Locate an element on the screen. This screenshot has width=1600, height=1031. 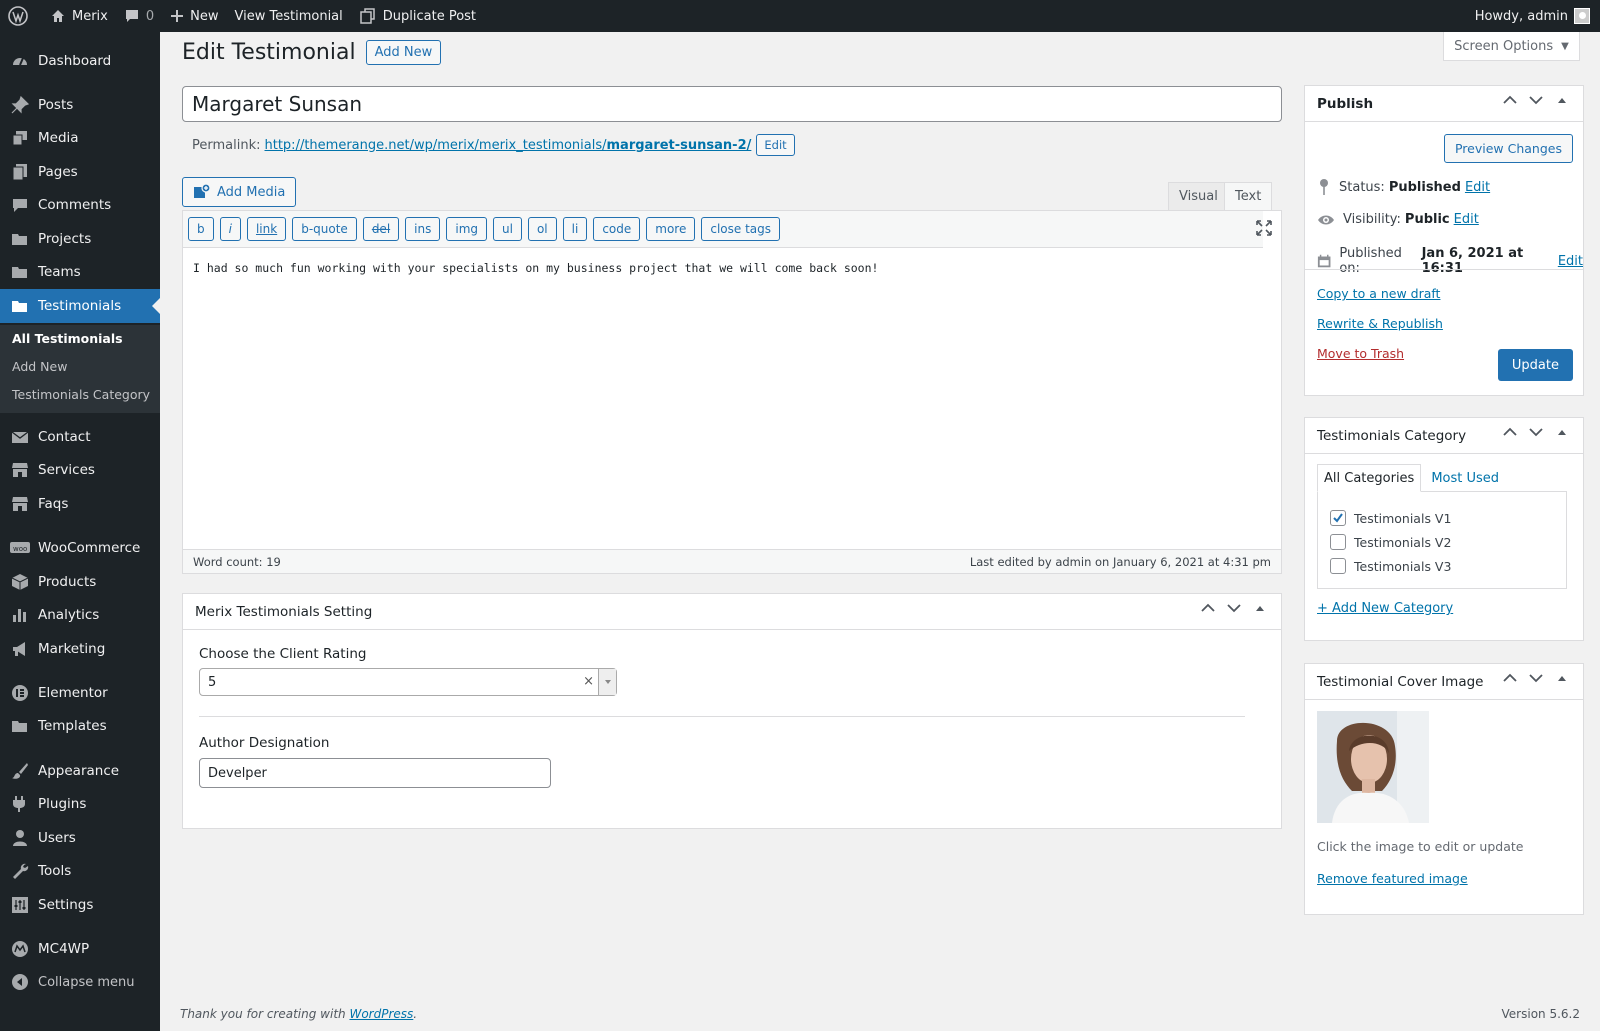
copy-to-draft-link: Copy to a new draft is located at coordinates (1378, 293).